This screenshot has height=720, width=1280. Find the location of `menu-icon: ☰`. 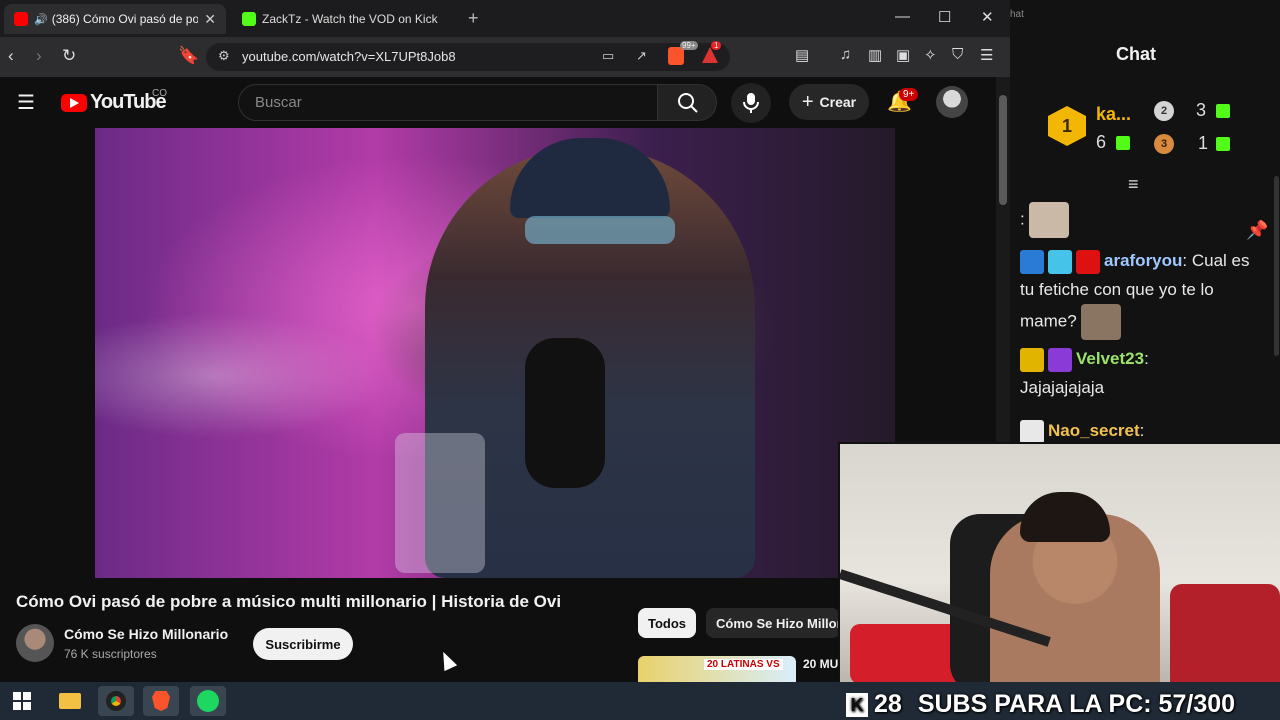

menu-icon: ☰ is located at coordinates (986, 55).